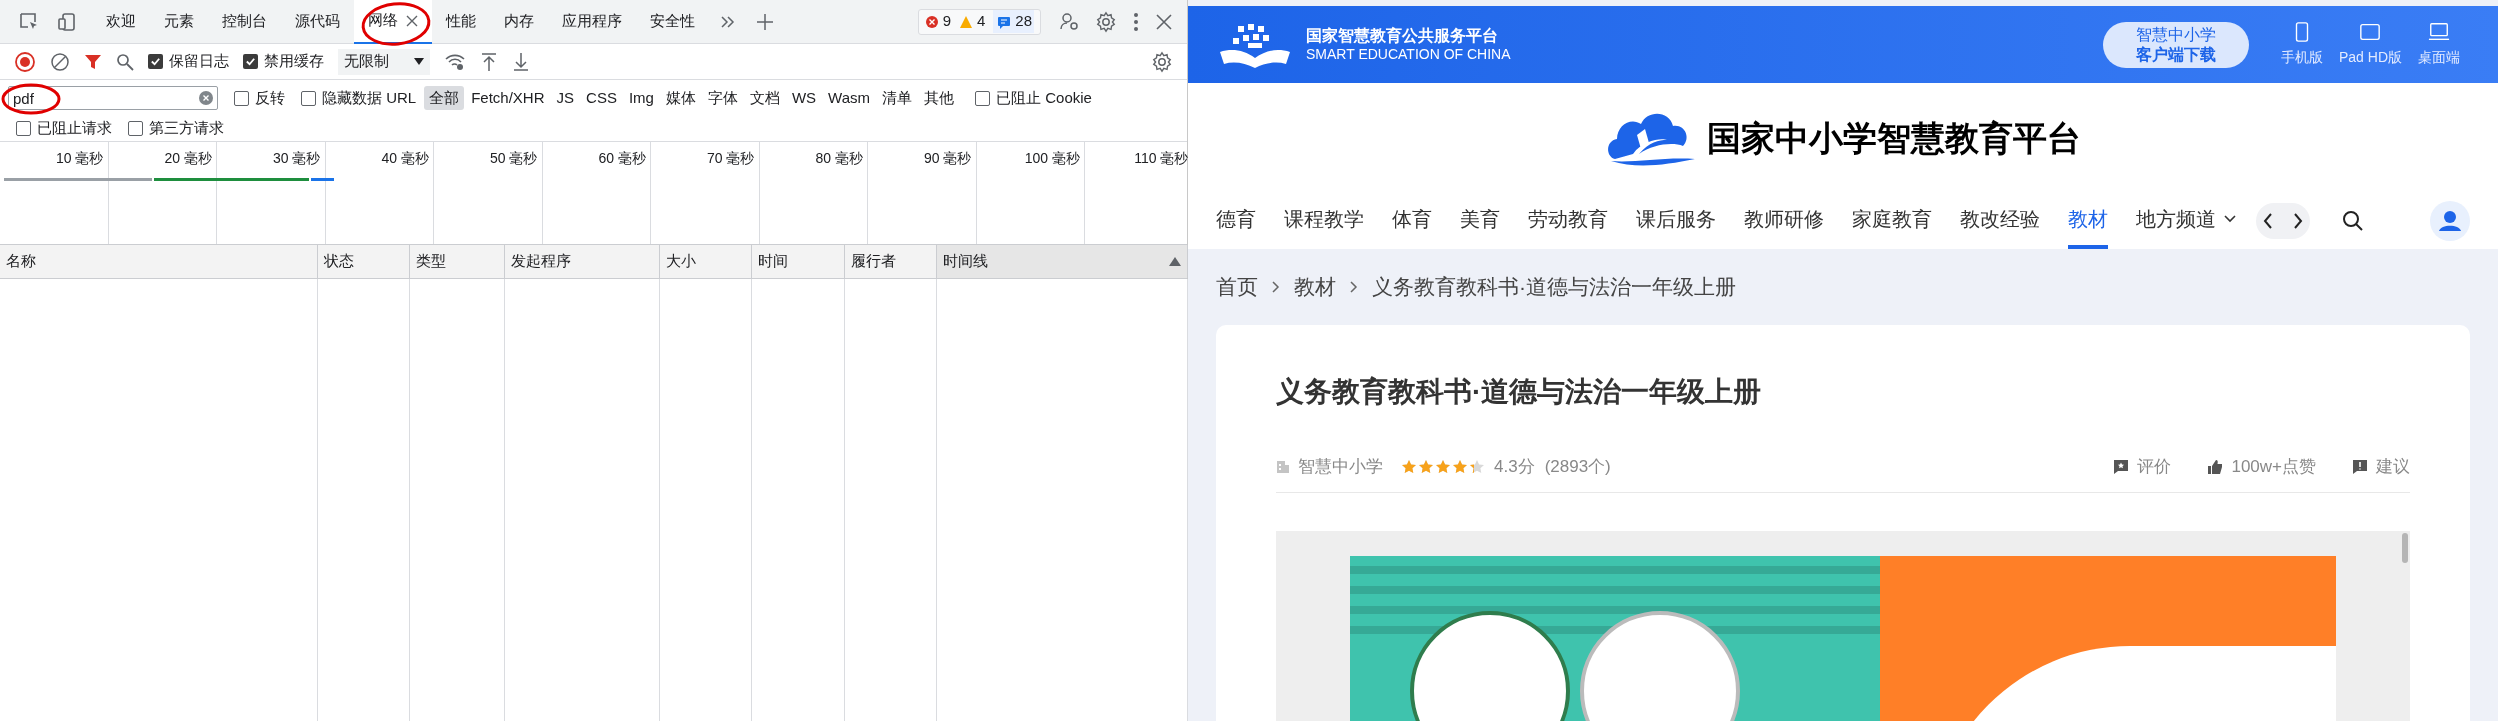  Describe the element at coordinates (1062, 261) in the screenshot. I see `column-header: 时间线` at that location.